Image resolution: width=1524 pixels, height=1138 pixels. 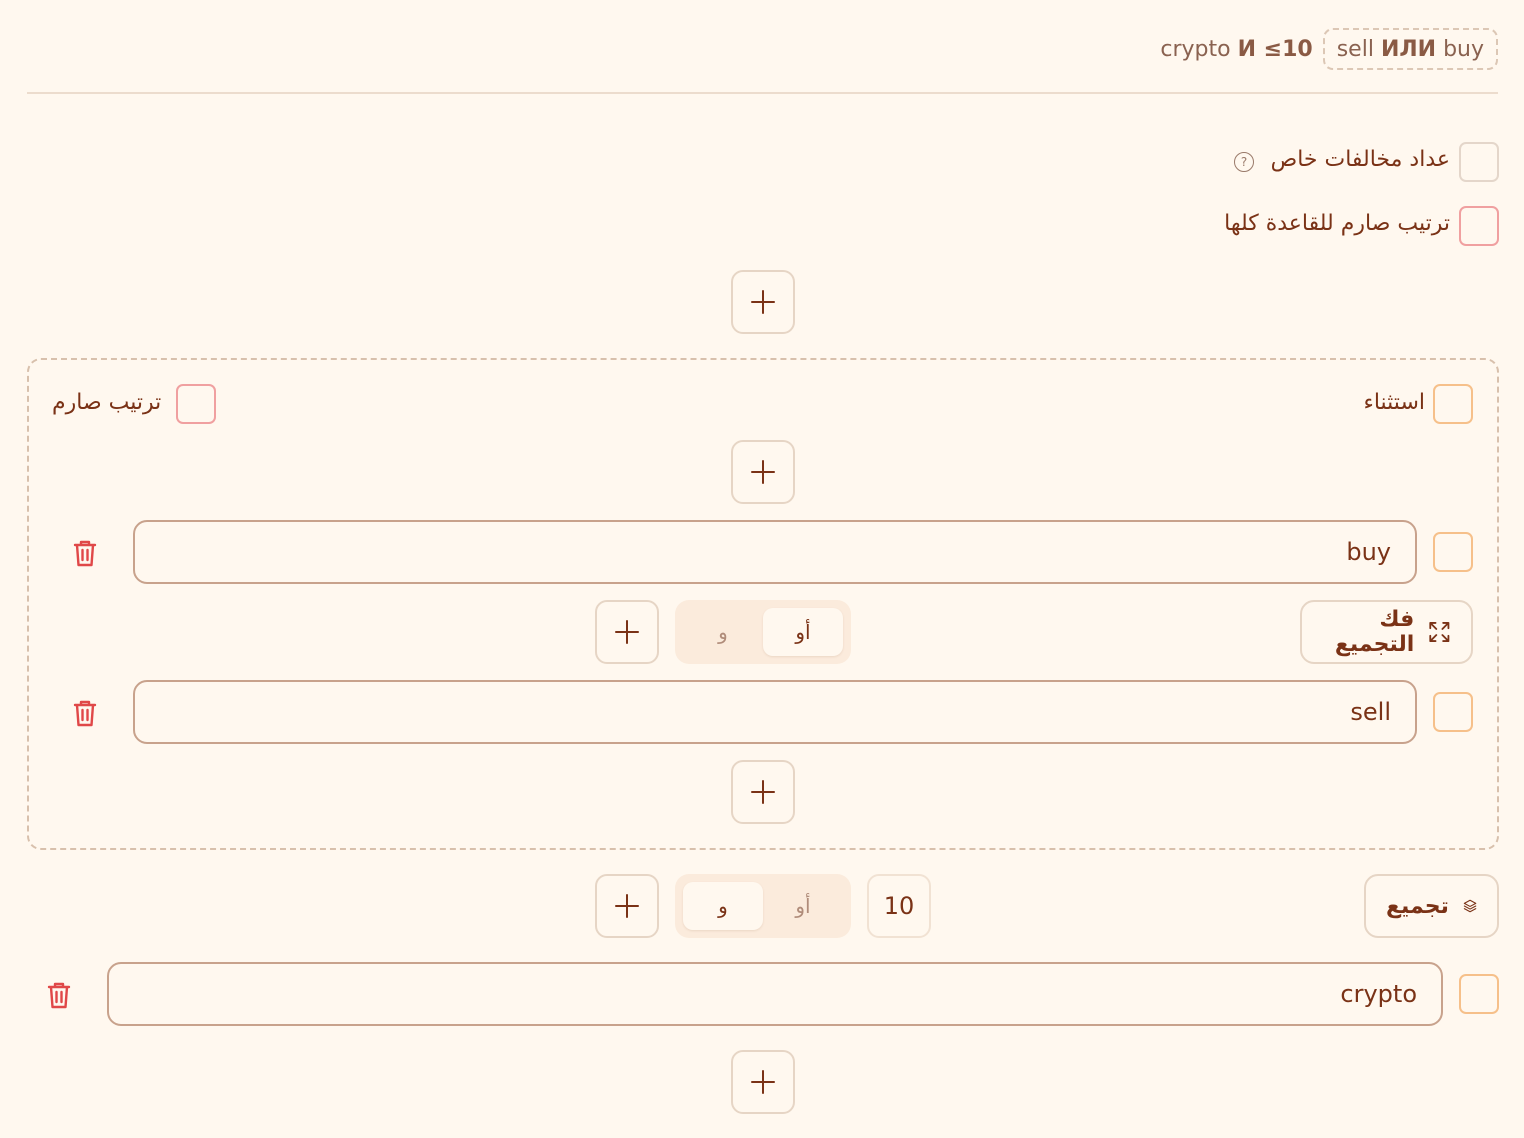 I want to click on condition-value: sell, so click(x=1370, y=712).